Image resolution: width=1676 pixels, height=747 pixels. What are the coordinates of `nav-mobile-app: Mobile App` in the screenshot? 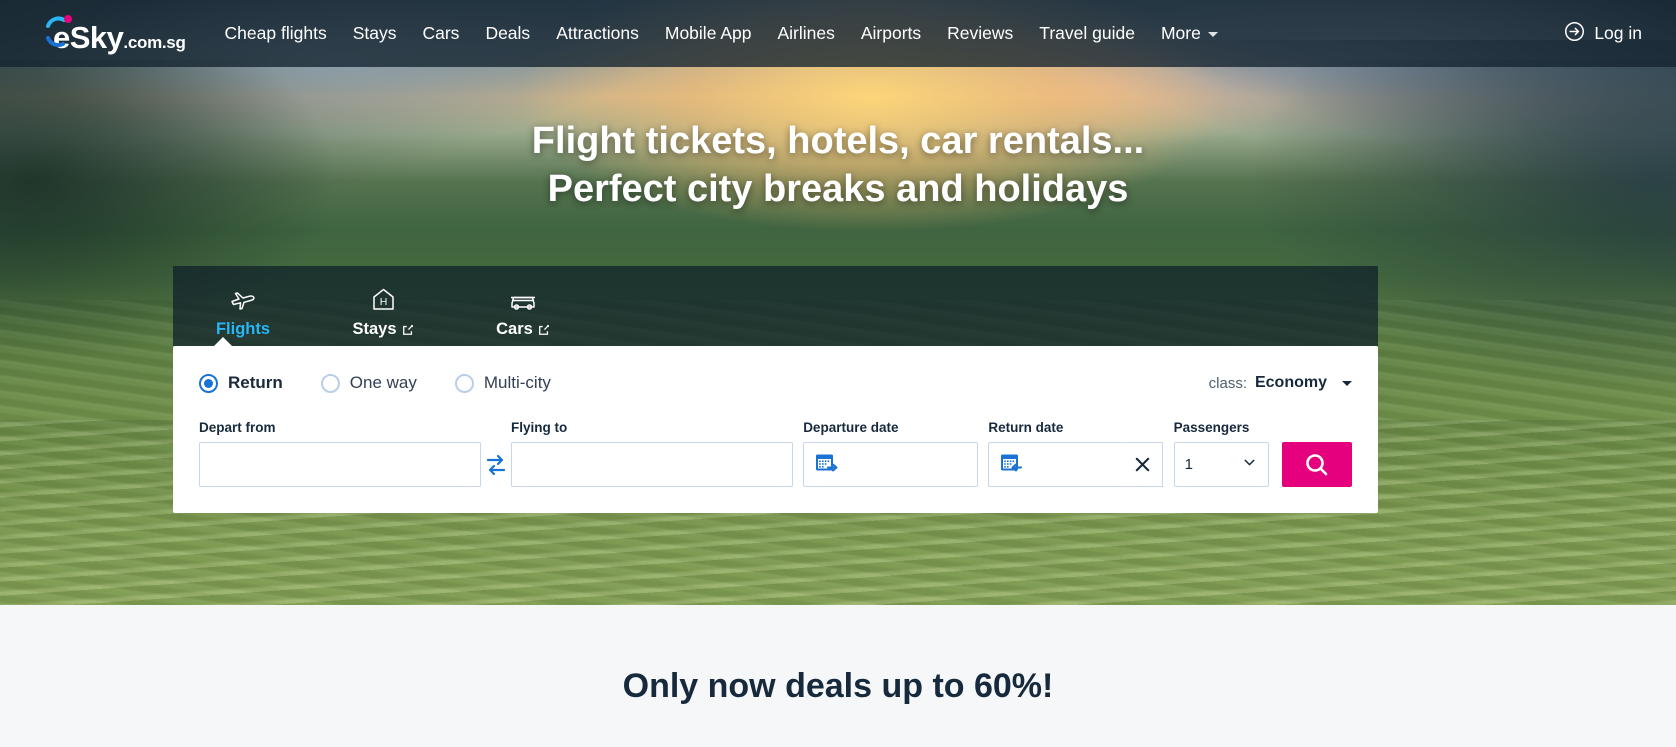 It's located at (708, 33).